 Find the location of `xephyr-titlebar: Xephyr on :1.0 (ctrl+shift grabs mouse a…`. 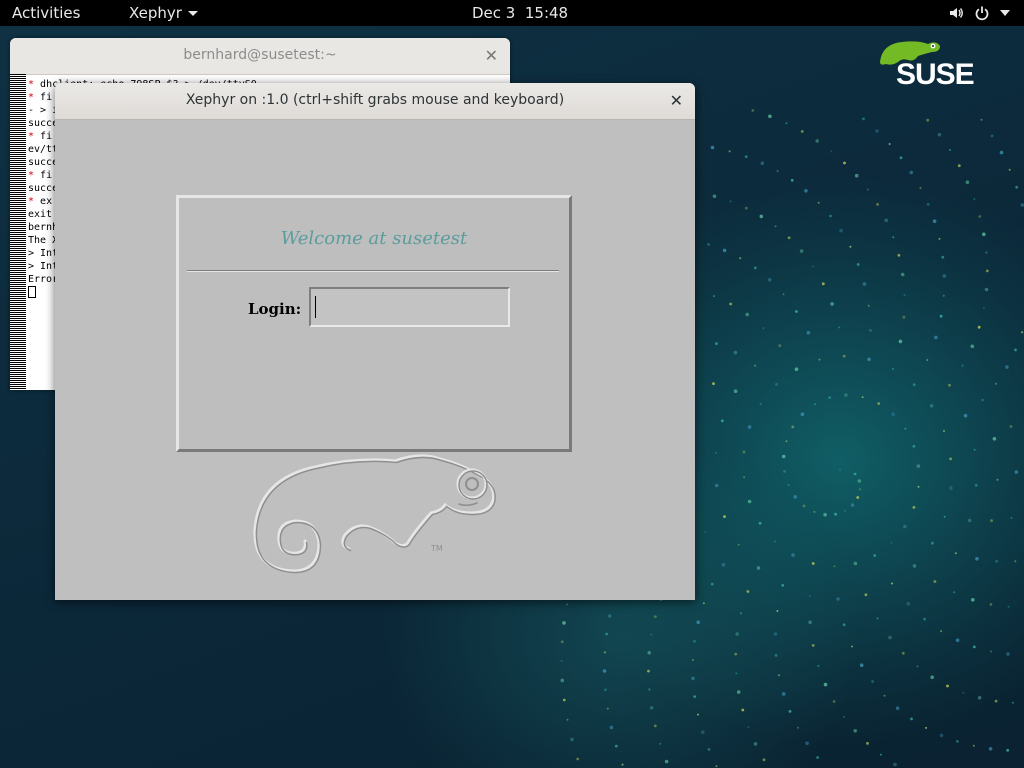

xephyr-titlebar: Xephyr on :1.0 (ctrl+shift grabs mouse a… is located at coordinates (375, 101).